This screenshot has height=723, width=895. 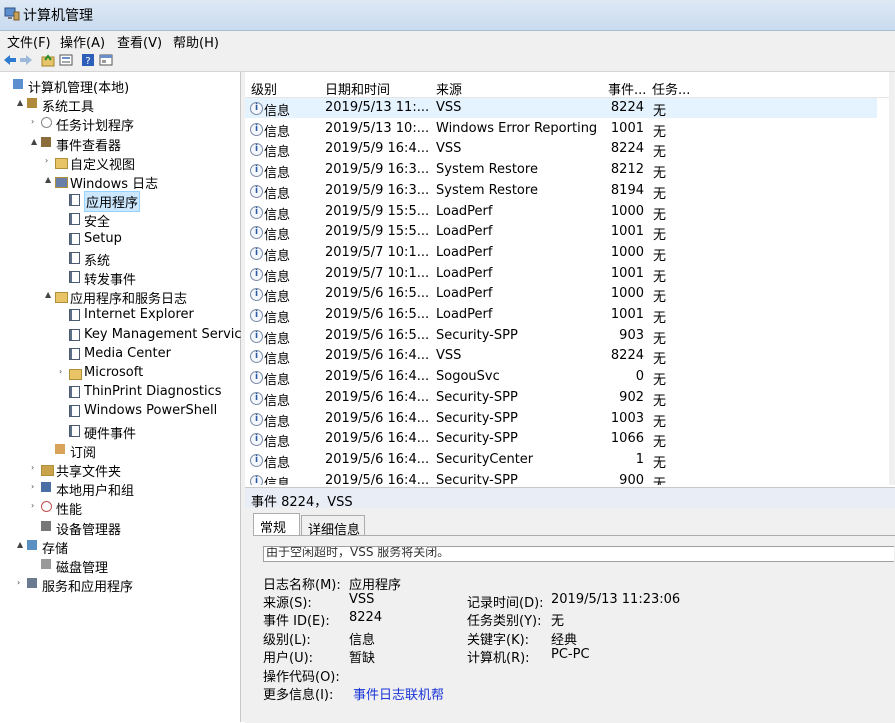 What do you see at coordinates (561, 357) in the screenshot?
I see `table-row: i 信息 2019/5/6 16:4... VSS 8224 无` at bounding box center [561, 357].